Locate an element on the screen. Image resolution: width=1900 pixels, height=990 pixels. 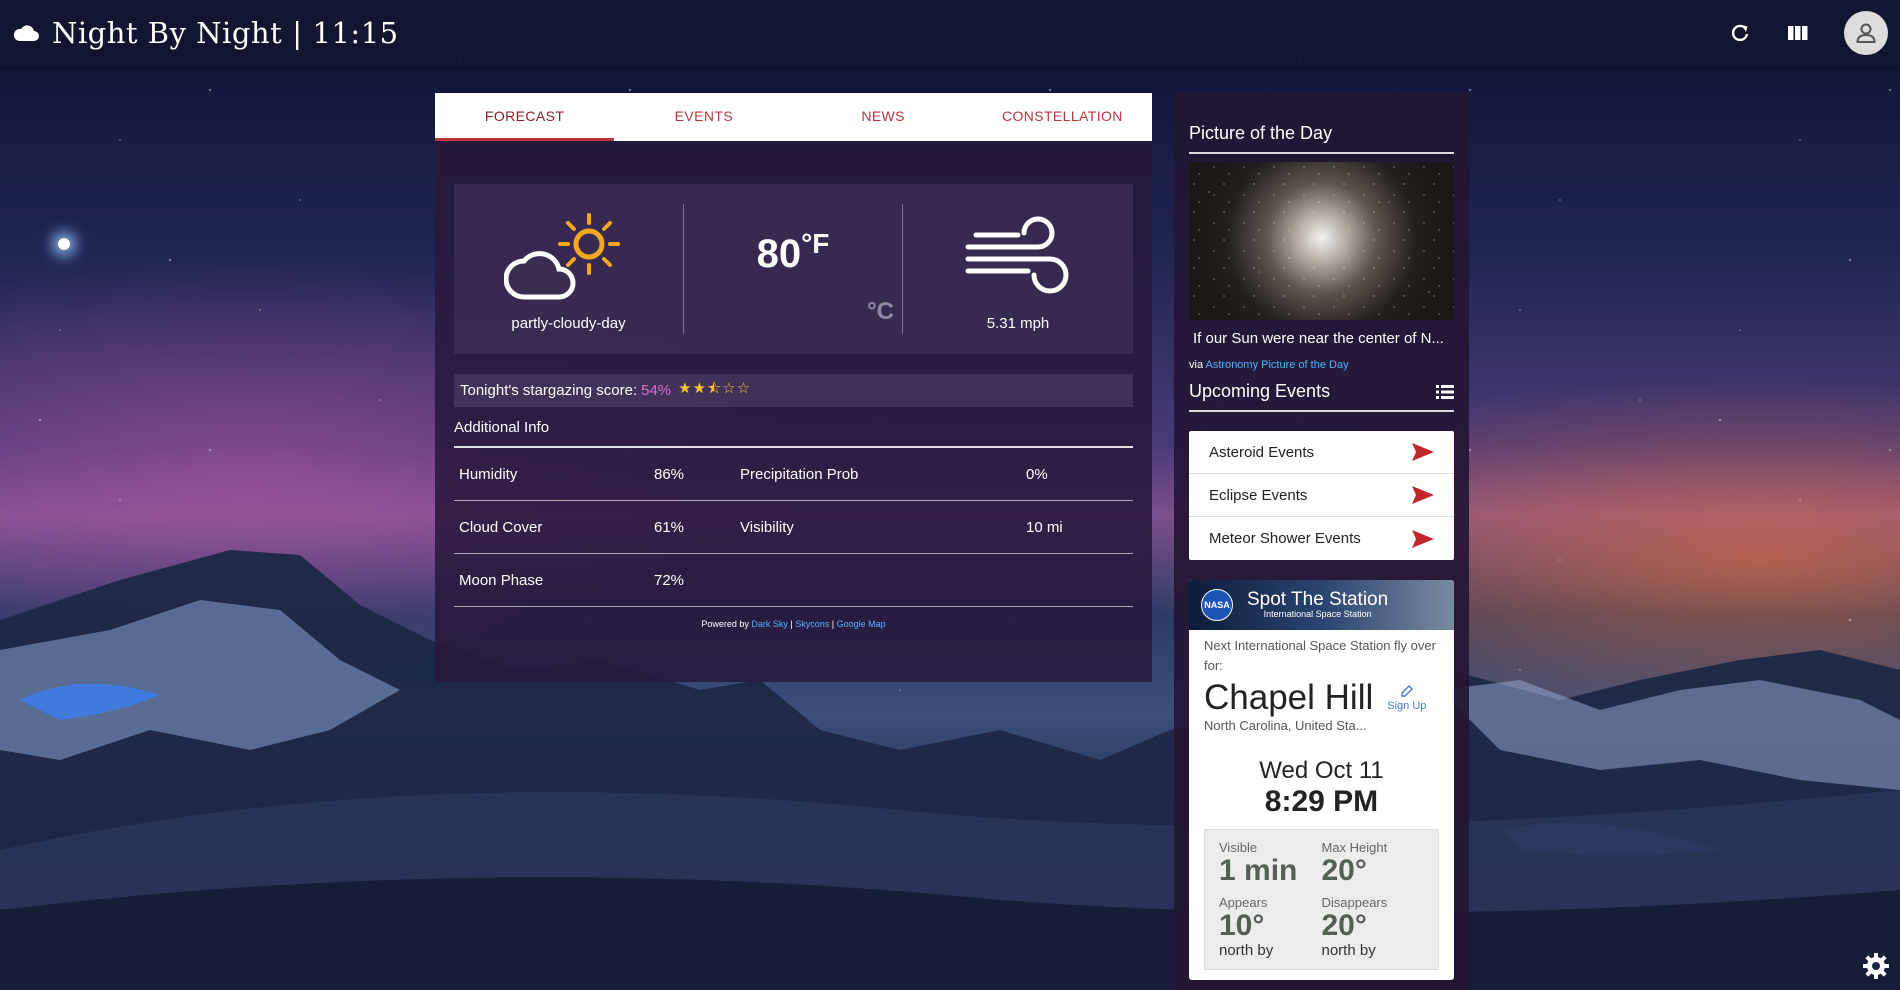
spot-subtitle-text: International Space Station is located at coordinates (1317, 614).